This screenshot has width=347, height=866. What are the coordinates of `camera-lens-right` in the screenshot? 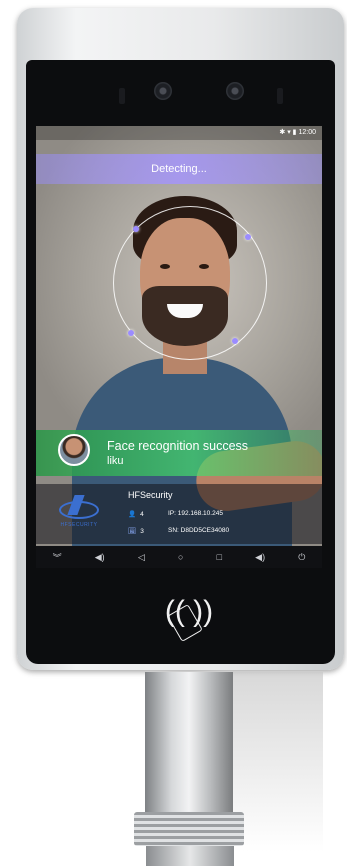 It's located at (235, 91).